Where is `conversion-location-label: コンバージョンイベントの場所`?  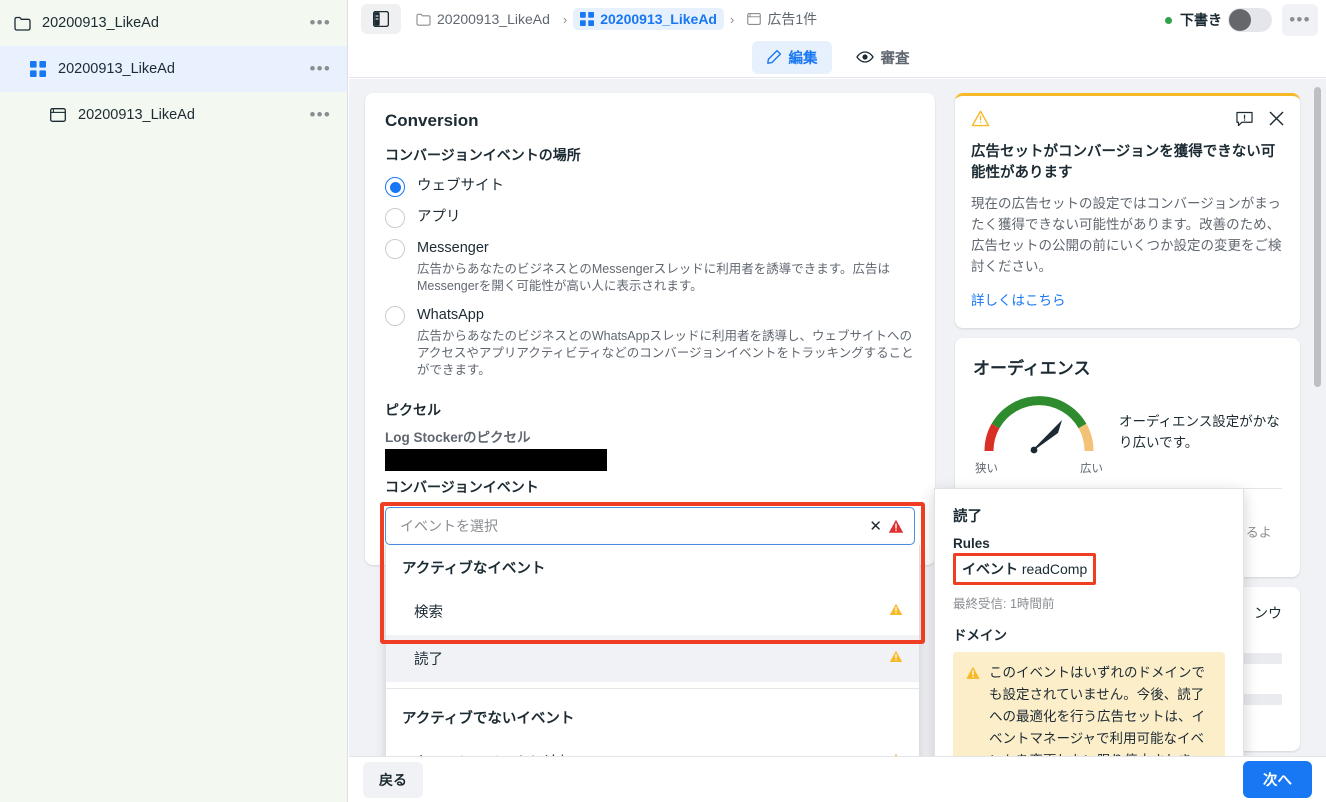
conversion-location-label: コンバージョンイベントの場所 is located at coordinates (483, 155).